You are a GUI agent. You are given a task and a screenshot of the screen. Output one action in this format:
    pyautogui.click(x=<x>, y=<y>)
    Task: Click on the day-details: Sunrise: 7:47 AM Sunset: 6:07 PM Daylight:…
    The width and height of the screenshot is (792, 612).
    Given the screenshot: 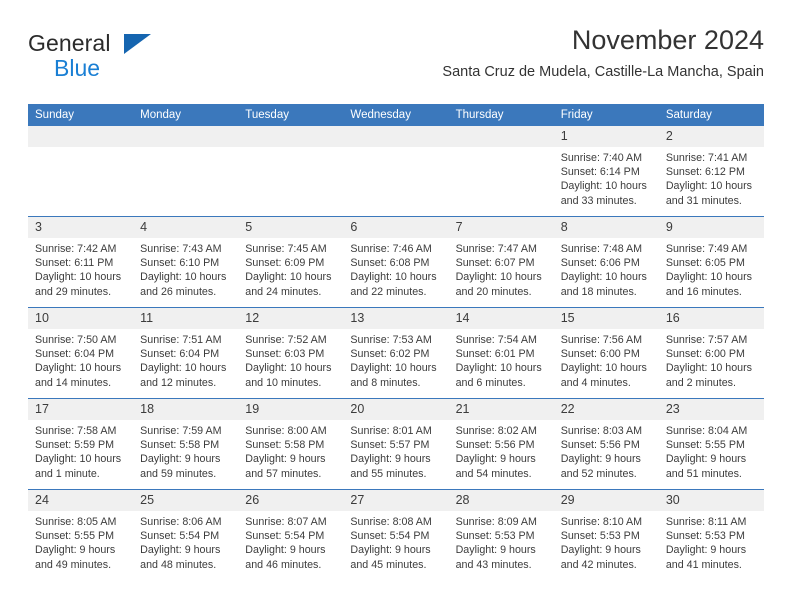 What is the action you would take?
    pyautogui.click(x=501, y=268)
    